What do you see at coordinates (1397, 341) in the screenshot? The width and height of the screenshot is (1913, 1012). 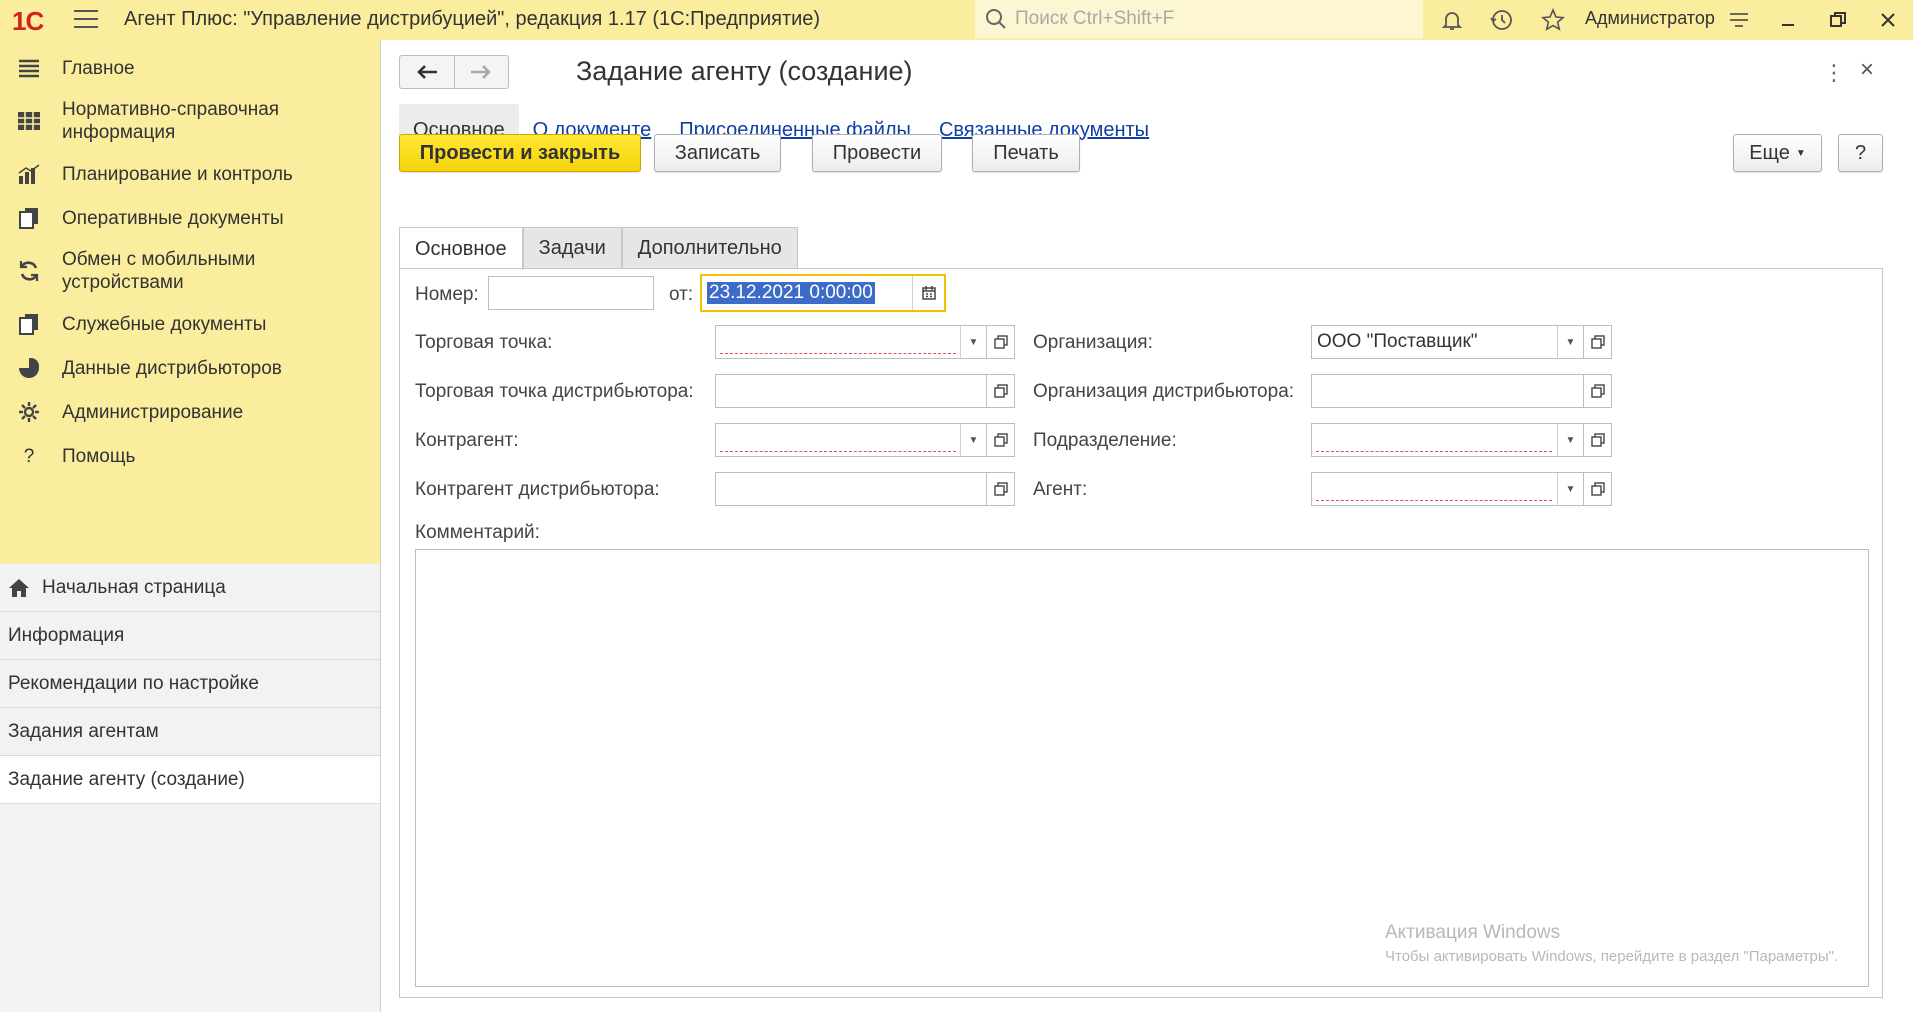 I see `organization-value: ООО "Поставщик"` at bounding box center [1397, 341].